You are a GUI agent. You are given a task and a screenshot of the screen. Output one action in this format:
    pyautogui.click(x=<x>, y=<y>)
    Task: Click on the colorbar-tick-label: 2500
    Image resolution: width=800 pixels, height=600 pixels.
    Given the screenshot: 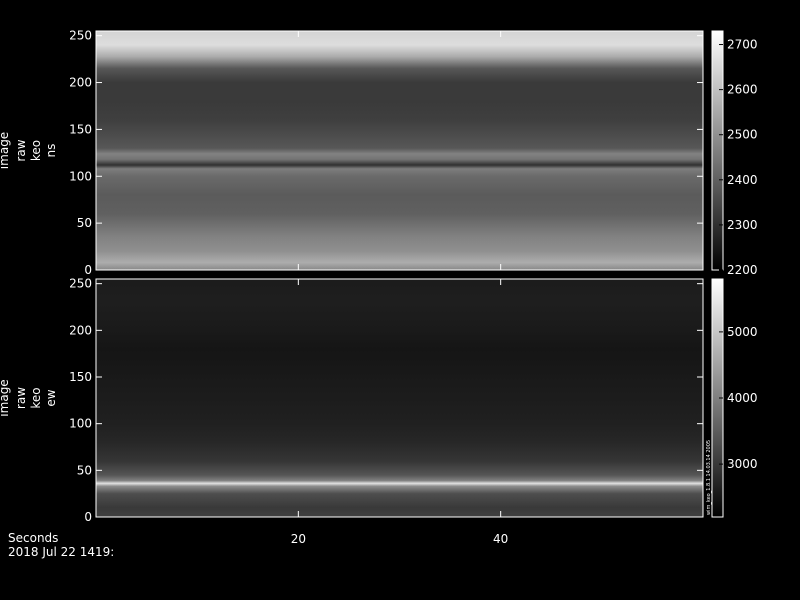 What is the action you would take?
    pyautogui.click(x=742, y=135)
    